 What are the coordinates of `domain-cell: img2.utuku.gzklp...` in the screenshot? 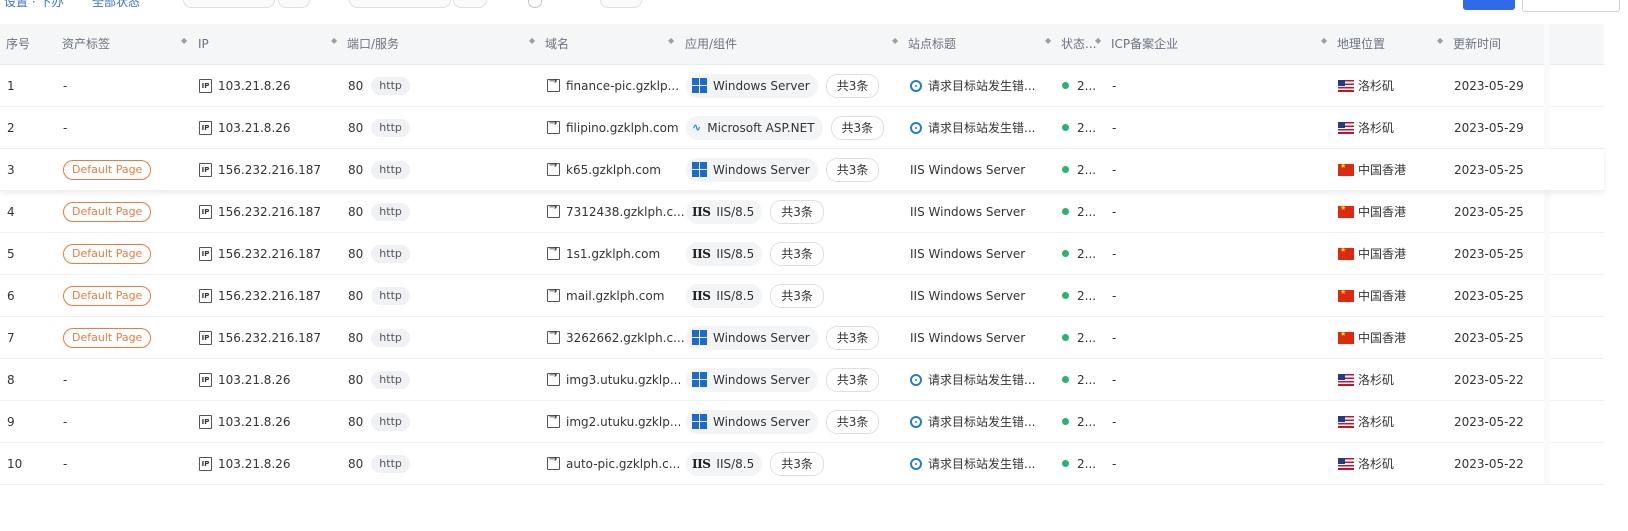 It's located at (614, 421).